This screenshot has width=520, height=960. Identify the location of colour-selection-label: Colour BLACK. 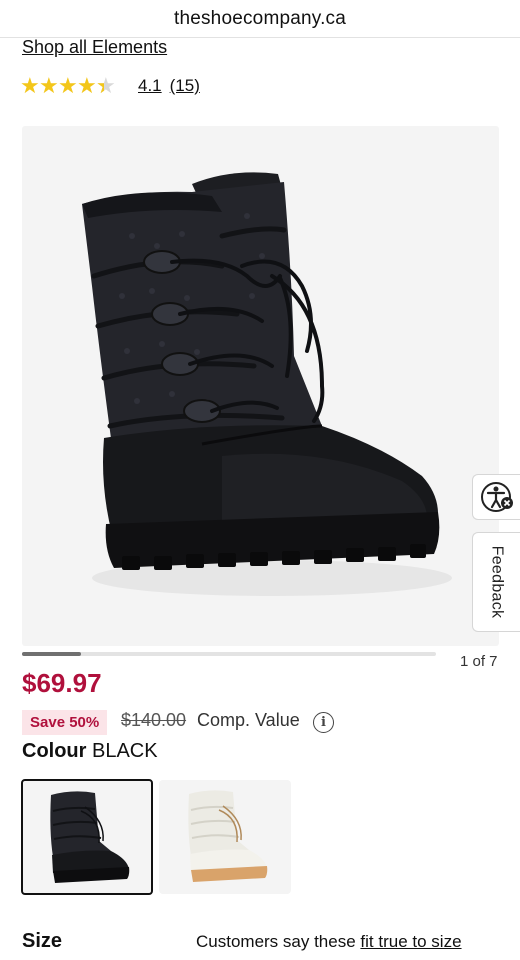
(90, 751).